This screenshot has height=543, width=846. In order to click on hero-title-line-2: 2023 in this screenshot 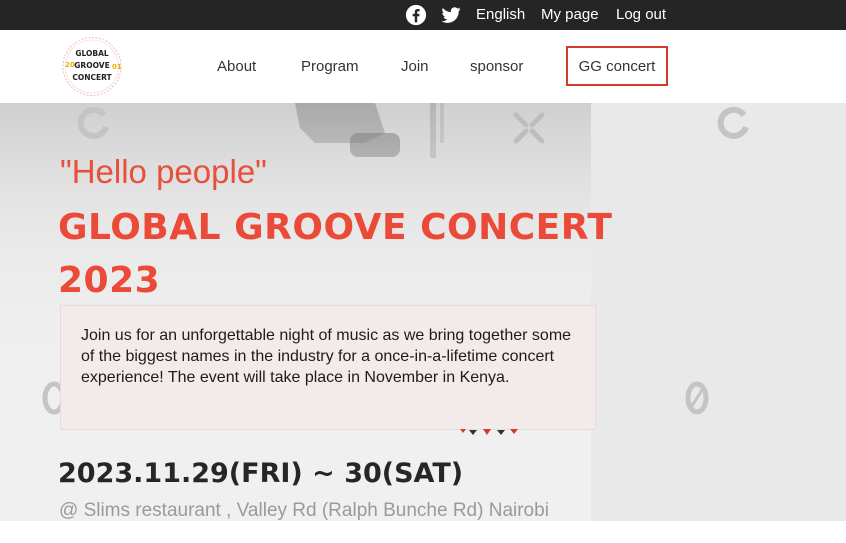, I will do `click(109, 280)`.